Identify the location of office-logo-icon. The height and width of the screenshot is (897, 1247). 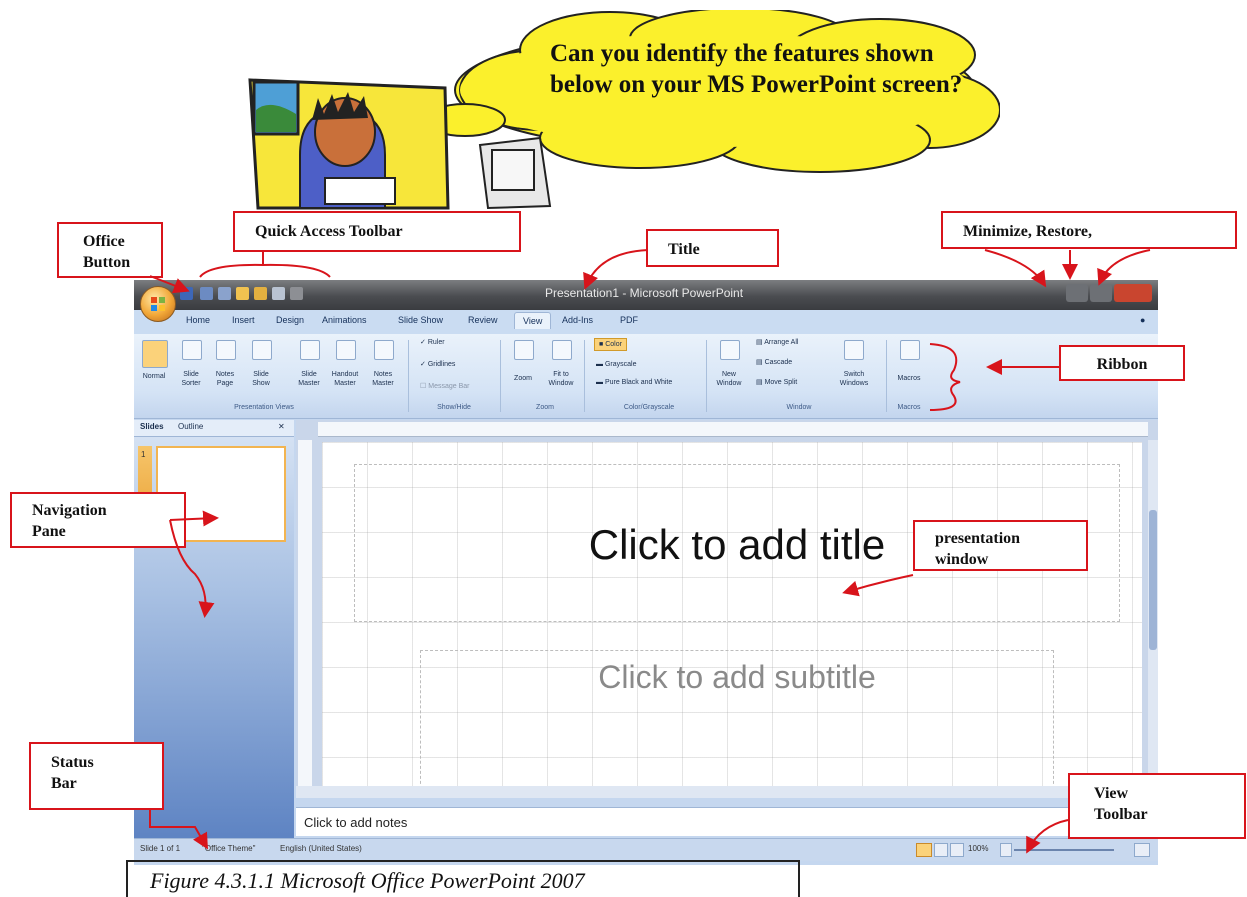
(158, 304).